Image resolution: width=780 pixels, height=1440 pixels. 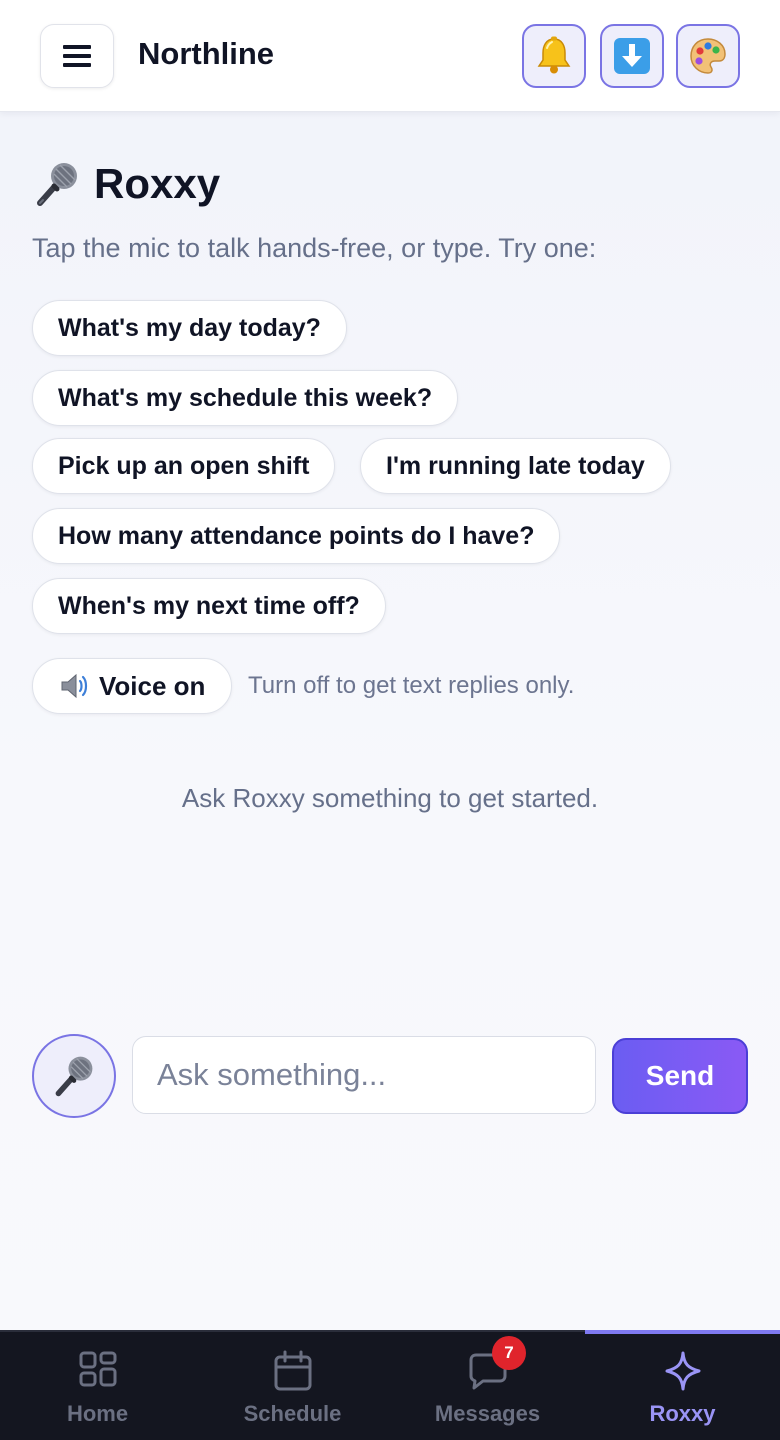 I want to click on suggestion-chip: What's my schedule this week?, so click(x=245, y=398).